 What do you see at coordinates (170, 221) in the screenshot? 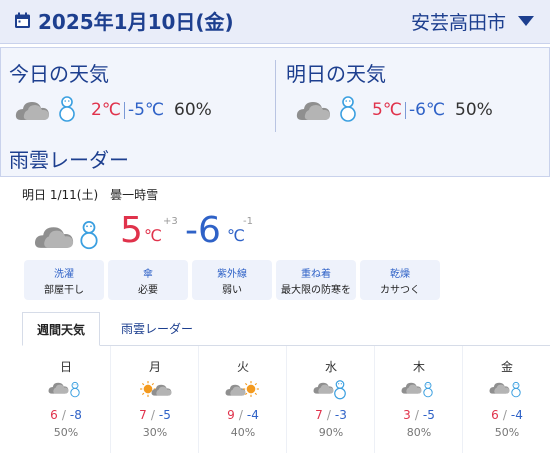
I see `detail-high-diff: +3` at bounding box center [170, 221].